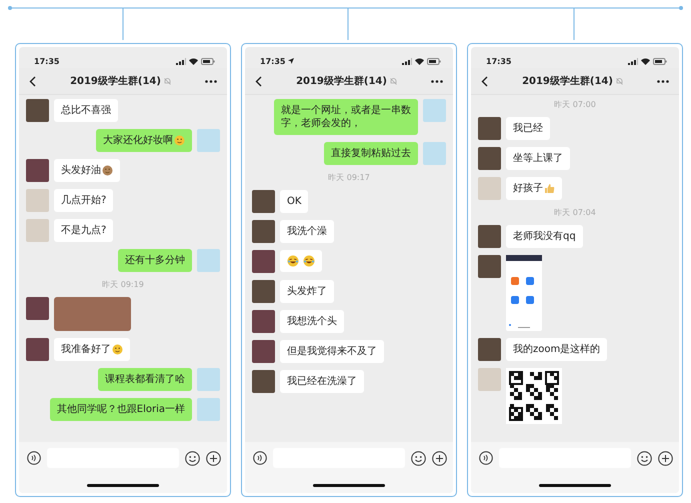  I want to click on message-bubble: 我的zoom是这样的, so click(557, 349).